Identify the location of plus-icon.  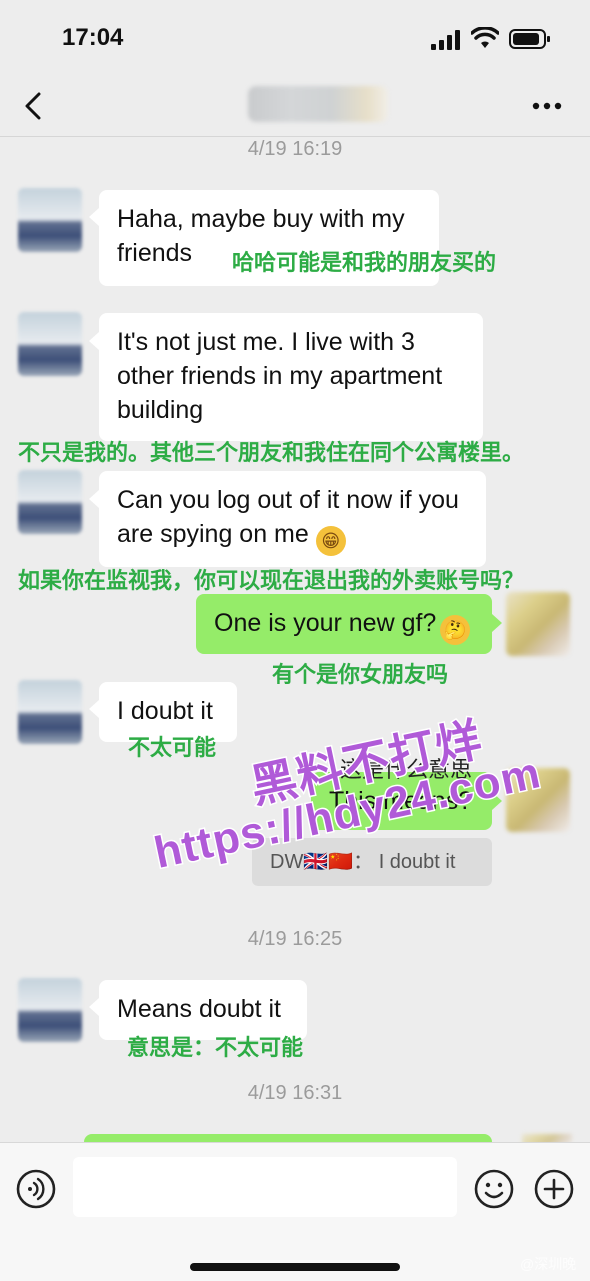
(554, 1189).